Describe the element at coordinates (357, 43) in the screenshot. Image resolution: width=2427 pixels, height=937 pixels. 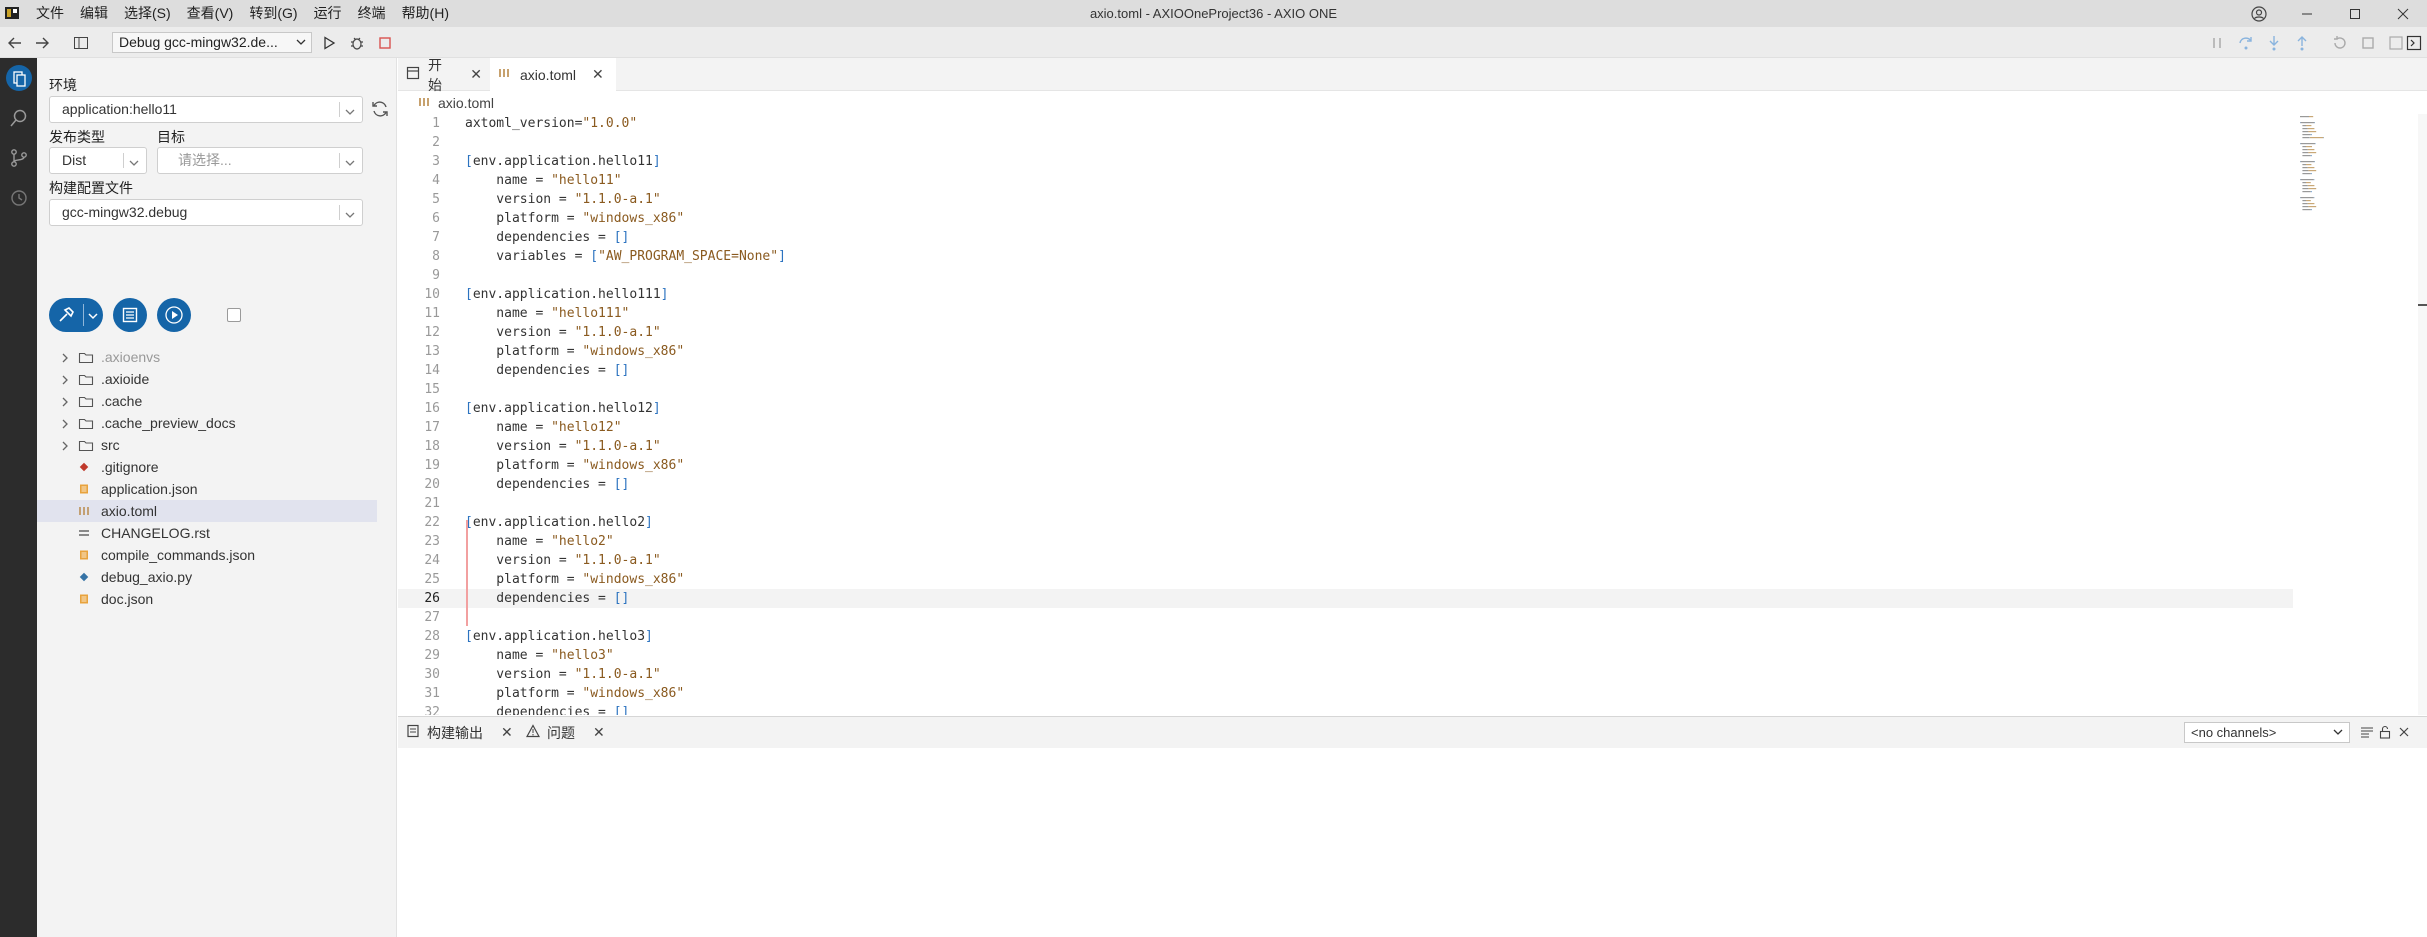
I see `debug-bug-icon` at that location.